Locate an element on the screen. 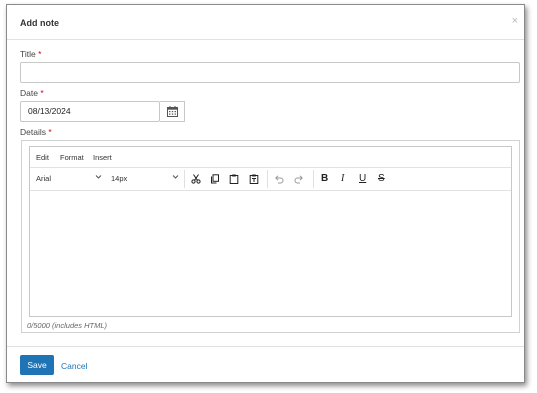 The image size is (537, 393). bold-icon: B is located at coordinates (324, 179).